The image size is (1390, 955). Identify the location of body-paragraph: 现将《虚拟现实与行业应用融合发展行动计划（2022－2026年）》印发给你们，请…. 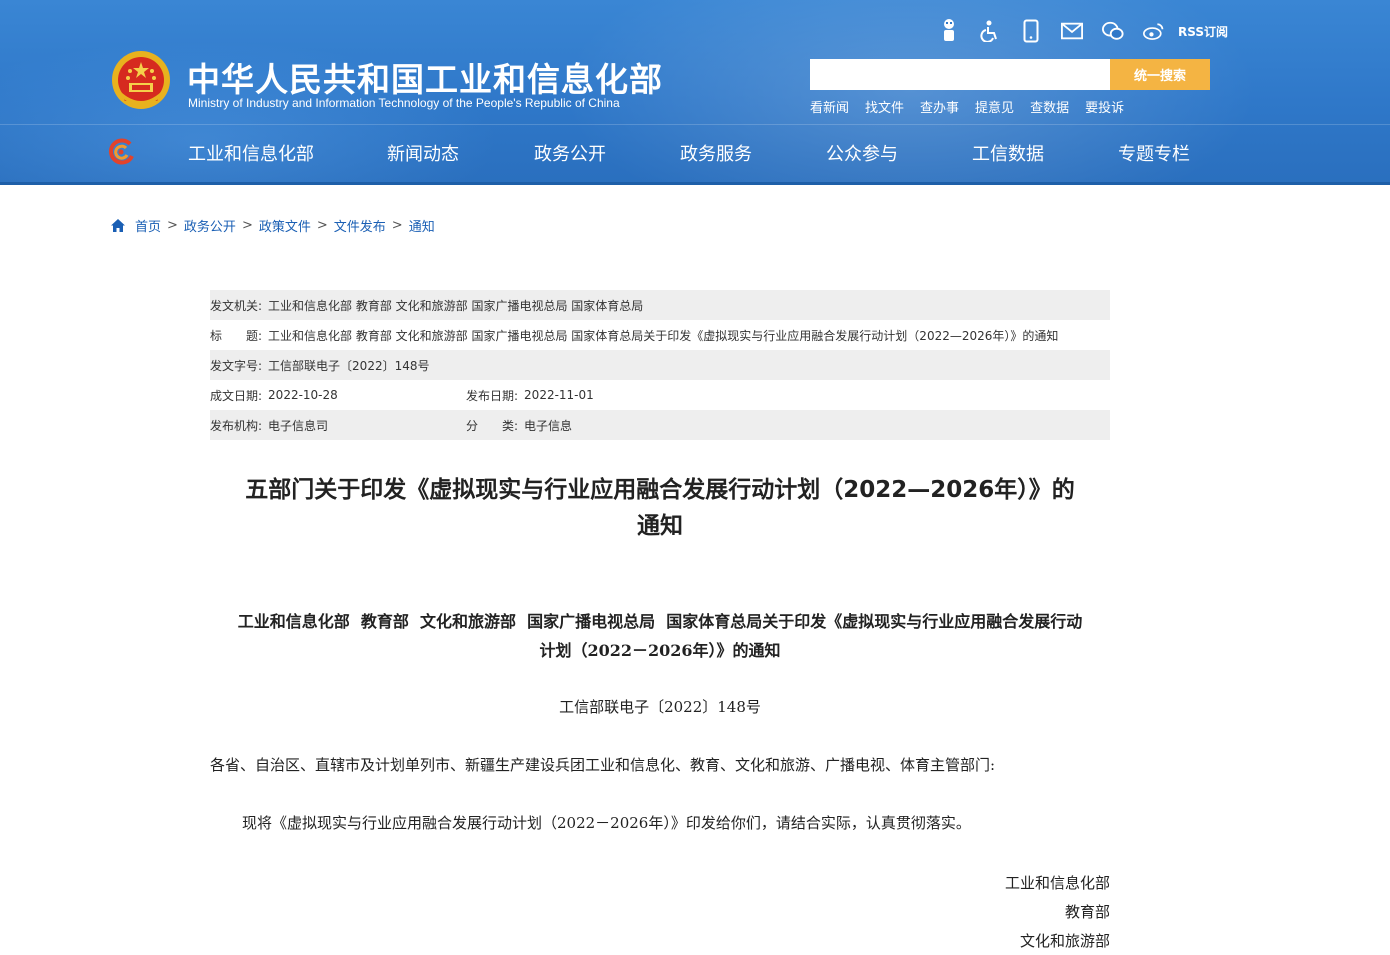
(606, 823).